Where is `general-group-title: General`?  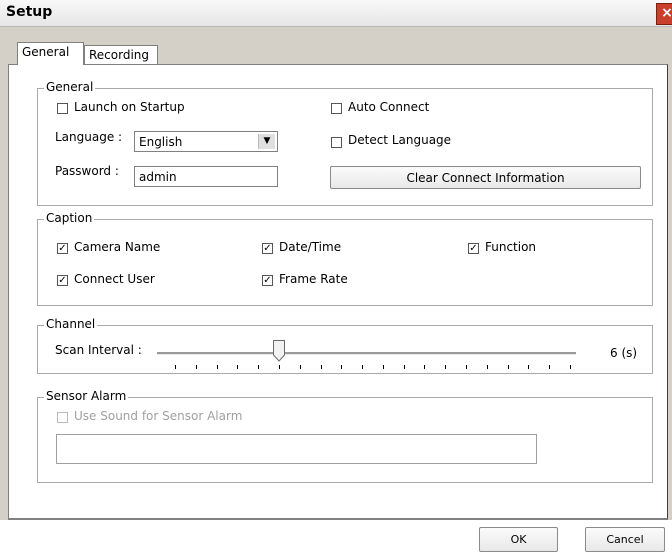 general-group-title: General is located at coordinates (70, 87).